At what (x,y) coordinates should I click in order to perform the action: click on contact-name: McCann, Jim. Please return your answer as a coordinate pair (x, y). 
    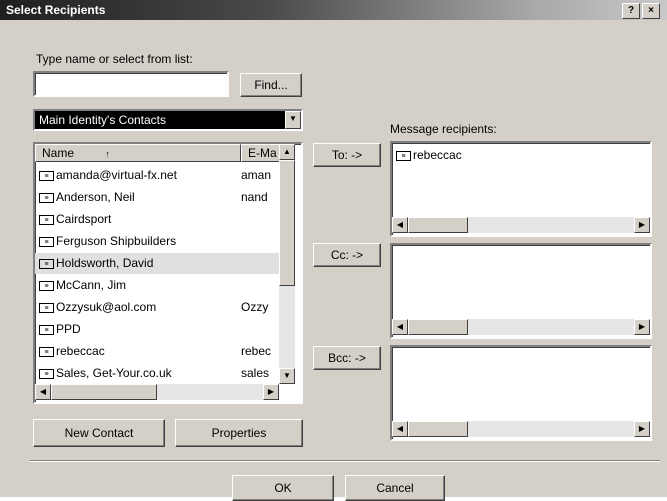
    Looking at the image, I should click on (91, 285).